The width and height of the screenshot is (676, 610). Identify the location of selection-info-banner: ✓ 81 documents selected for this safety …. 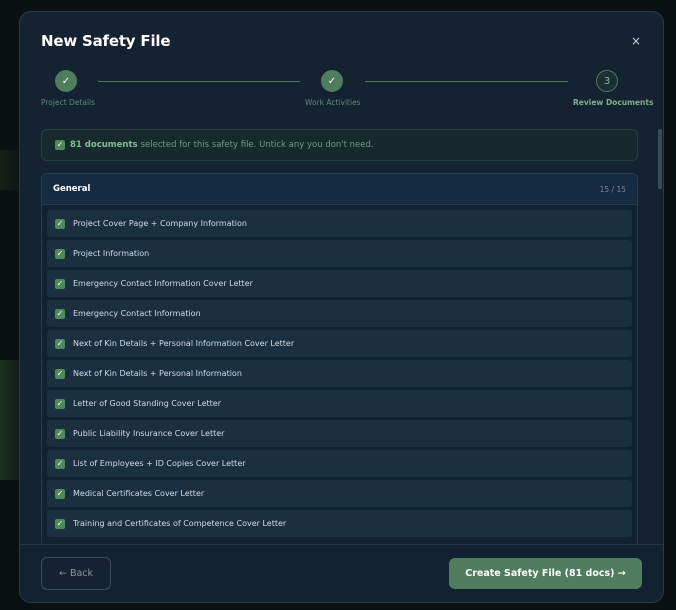
(339, 145).